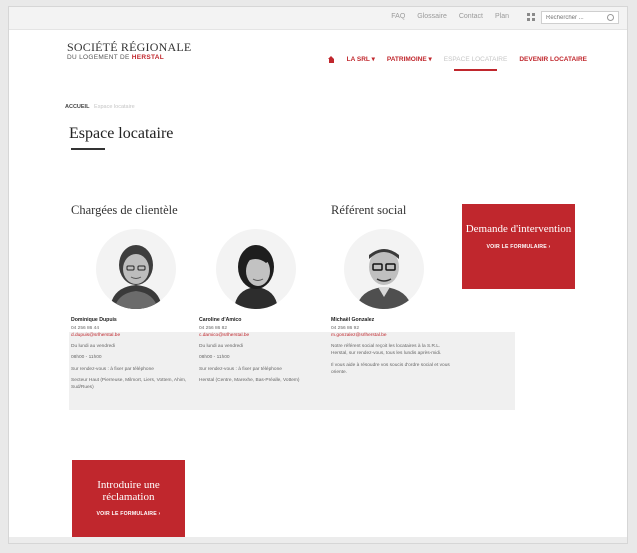  I want to click on search-icon, so click(610, 17).